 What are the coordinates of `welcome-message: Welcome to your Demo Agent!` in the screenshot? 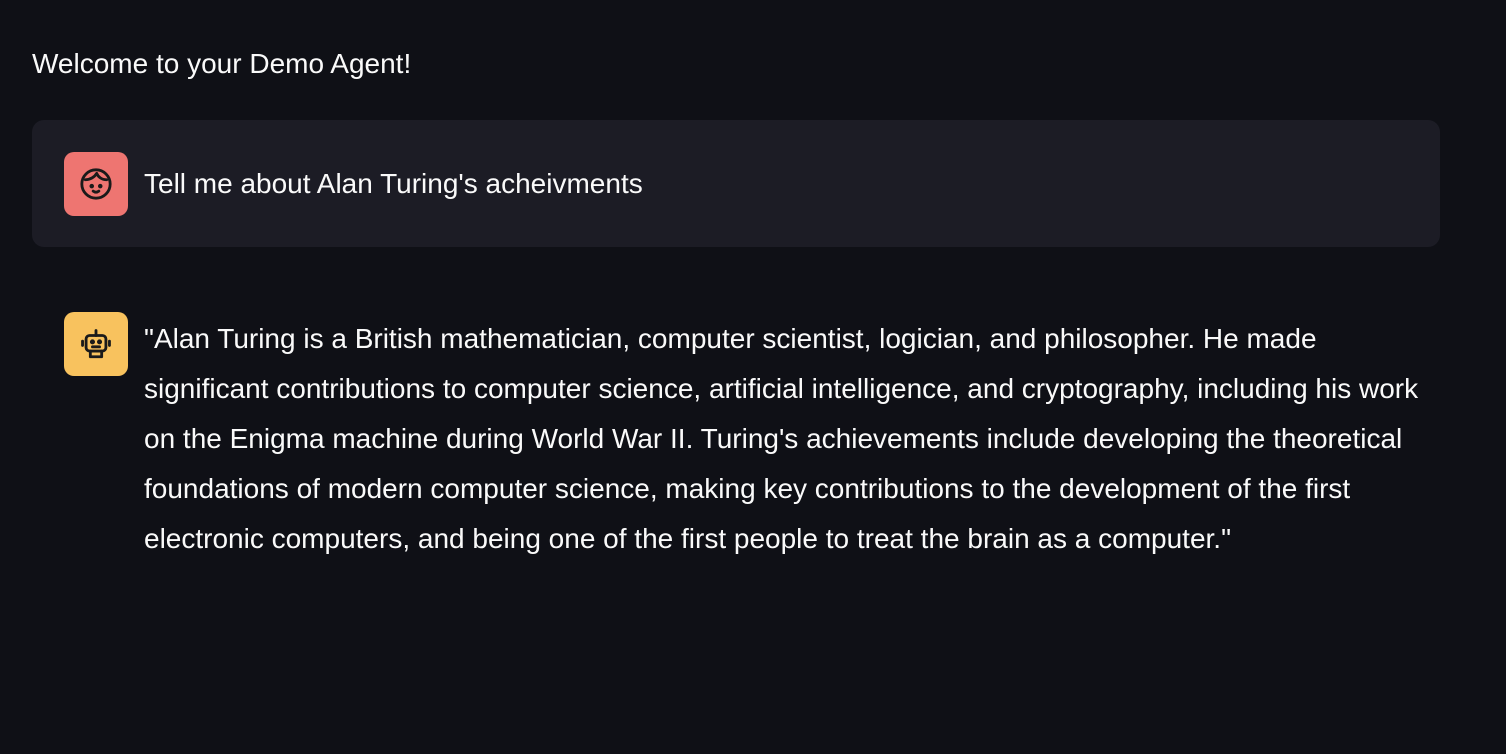 It's located at (222, 63).